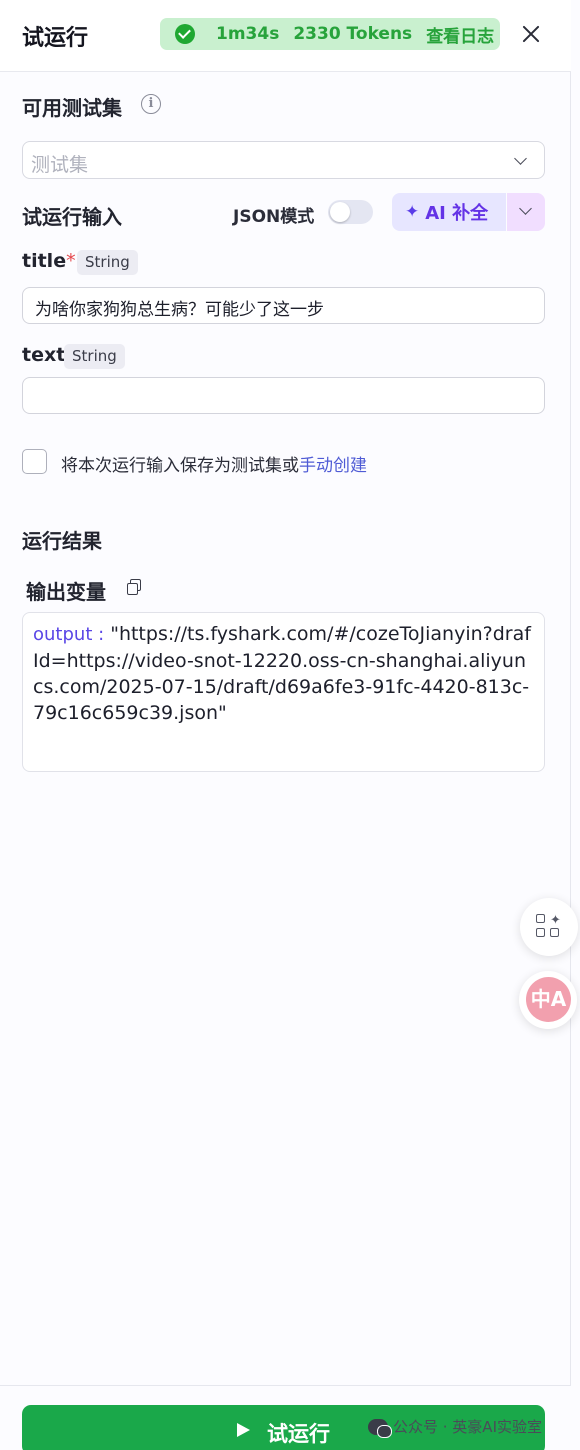  I want to click on field-title-label: title*, so click(49, 261).